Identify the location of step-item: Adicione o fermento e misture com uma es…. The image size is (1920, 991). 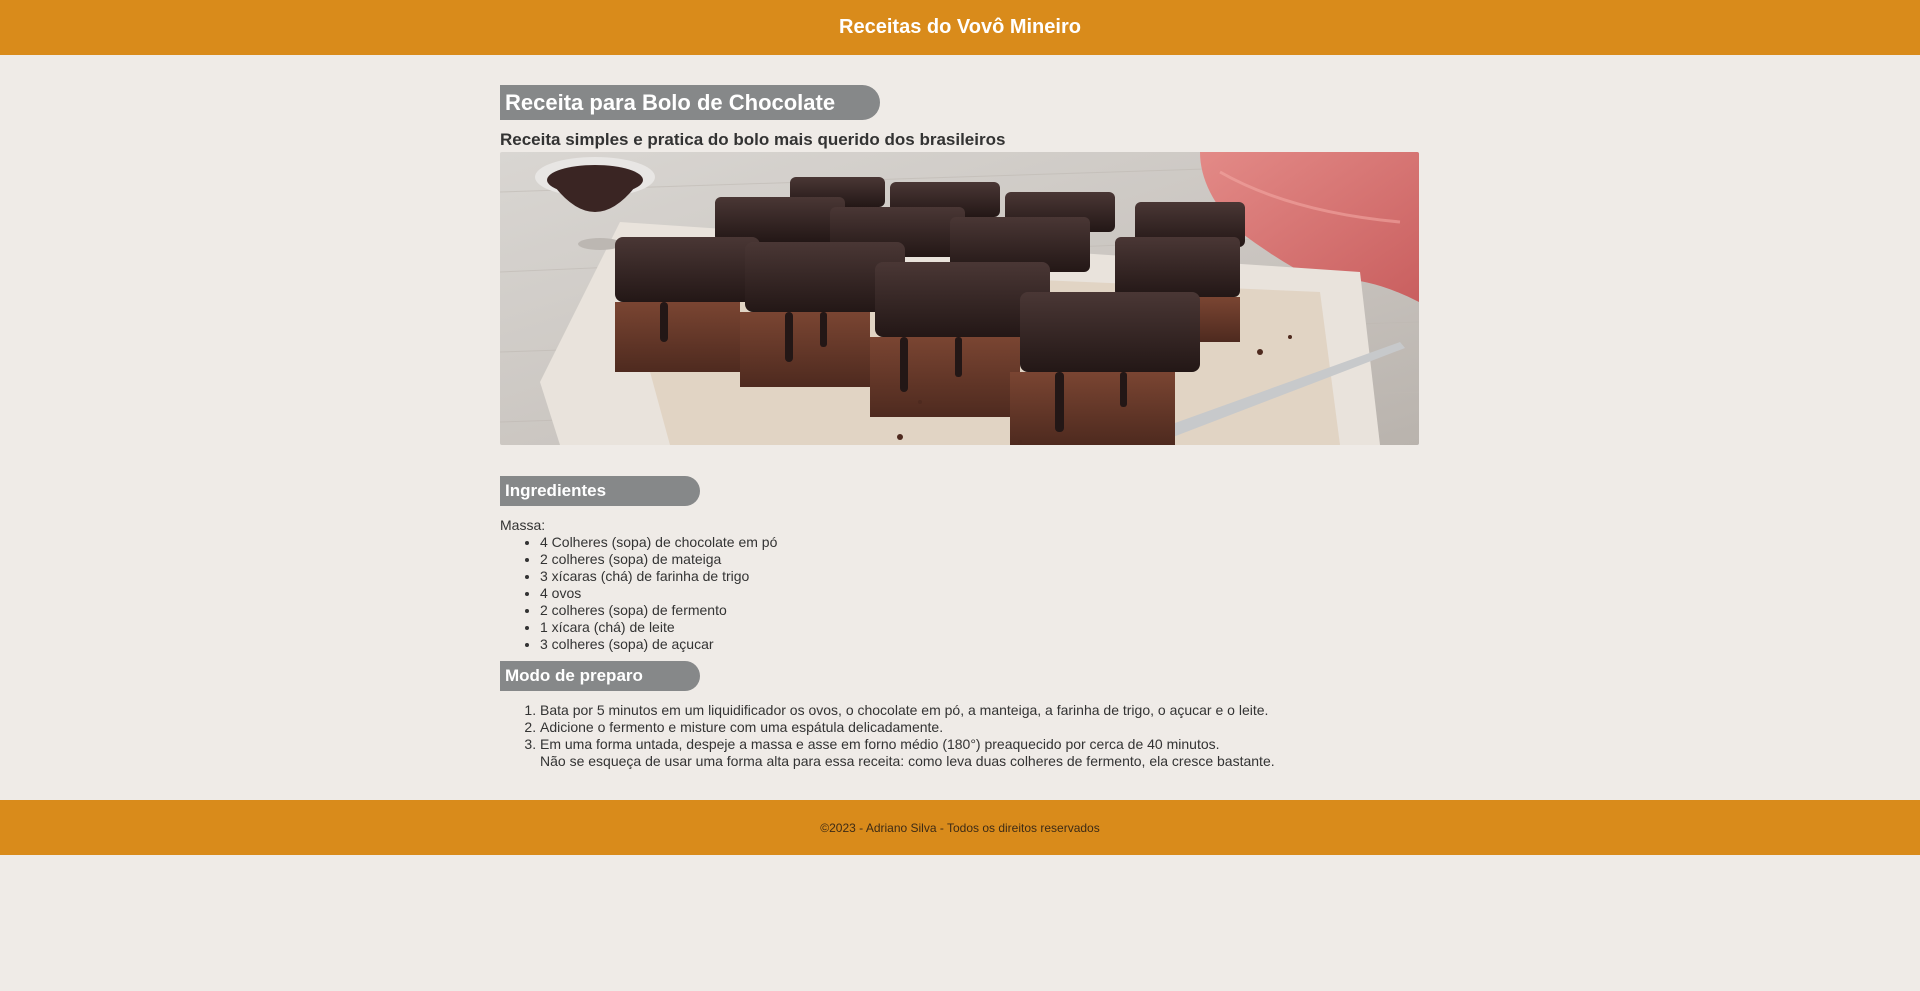
(980, 727).